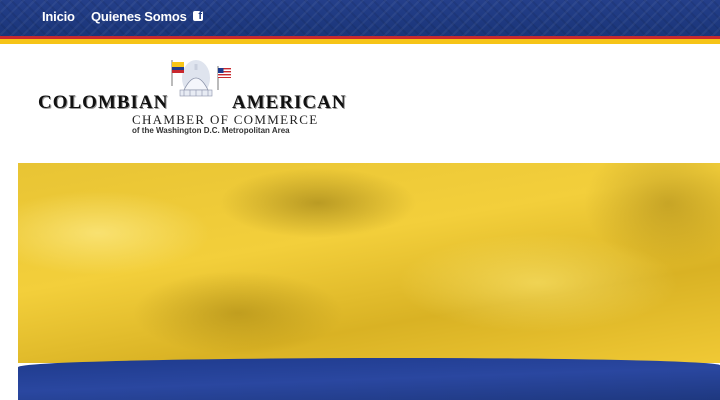  Describe the element at coordinates (289, 102) in the screenshot. I see `logo-word-american: AMERICAN` at that location.